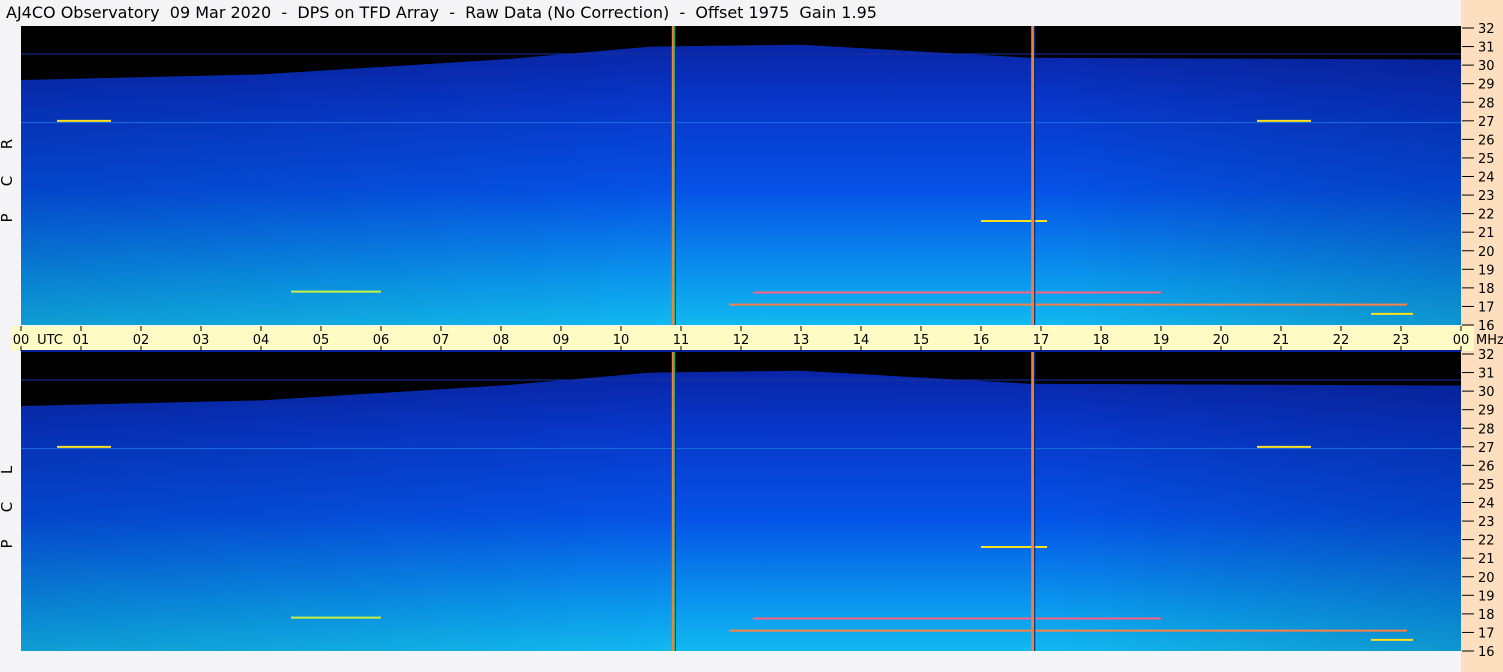 This screenshot has width=1503, height=672. What do you see at coordinates (50, 340) in the screenshot?
I see `x-unit-label: UTC` at bounding box center [50, 340].